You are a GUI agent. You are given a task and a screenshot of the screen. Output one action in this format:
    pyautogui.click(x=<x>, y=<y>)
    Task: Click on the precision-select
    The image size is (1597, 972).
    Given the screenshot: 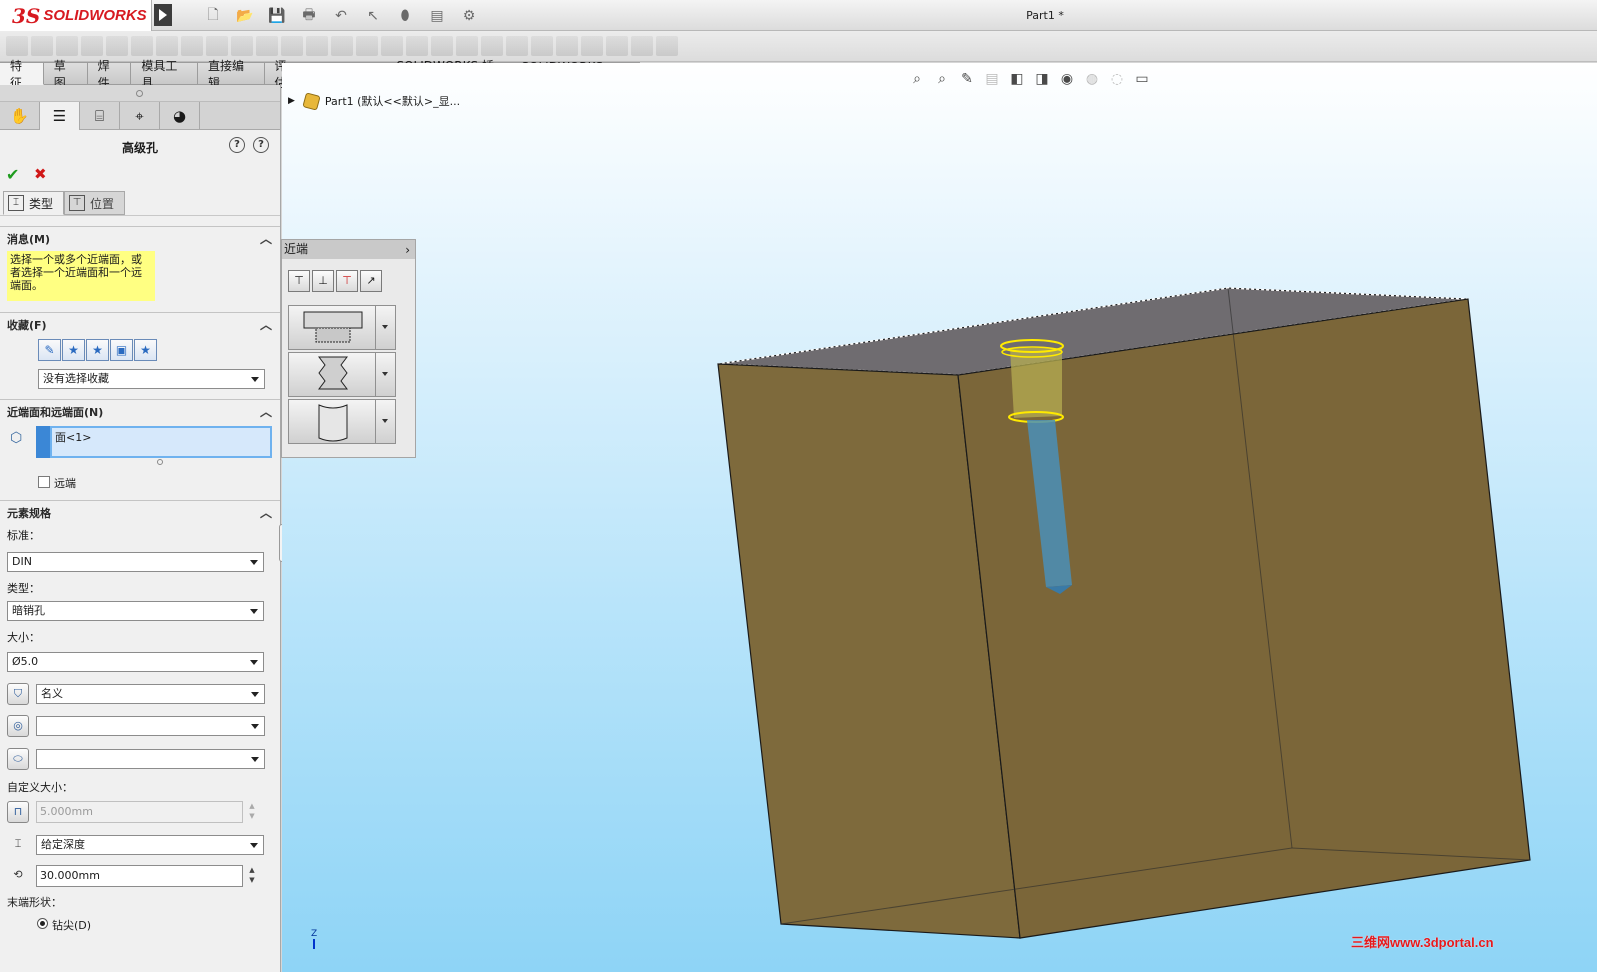 What is the action you would take?
    pyautogui.click(x=150, y=759)
    